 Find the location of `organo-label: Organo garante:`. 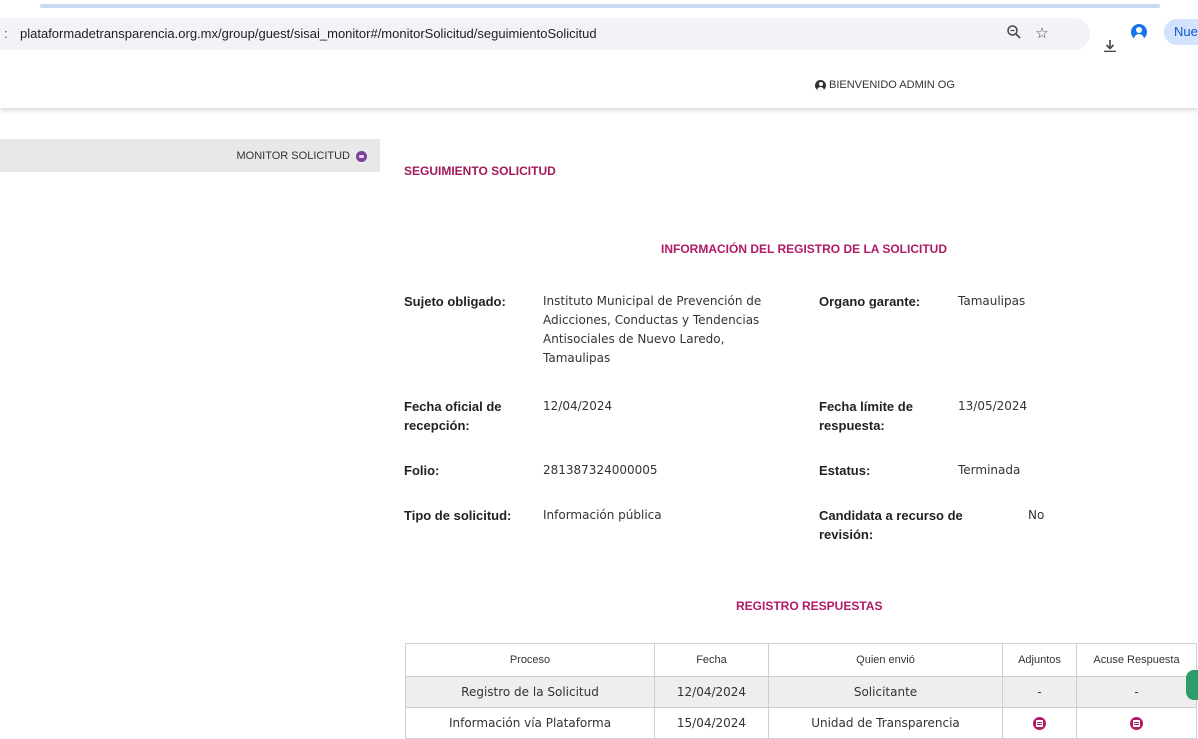

organo-label: Organo garante: is located at coordinates (870, 301).